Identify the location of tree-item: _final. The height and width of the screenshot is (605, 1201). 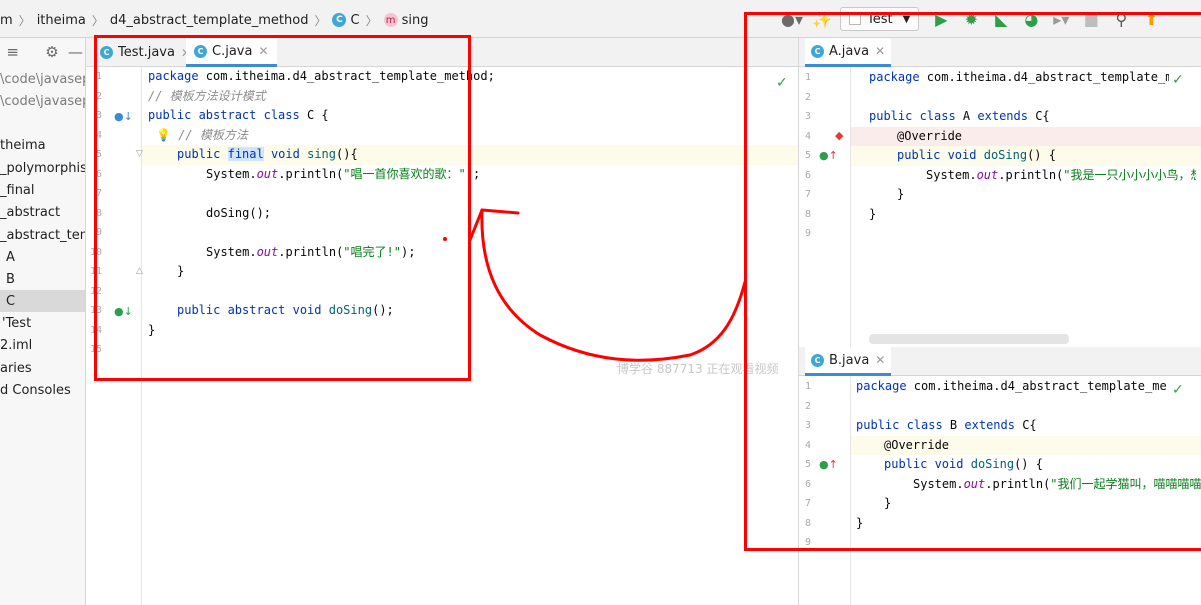
(42, 190).